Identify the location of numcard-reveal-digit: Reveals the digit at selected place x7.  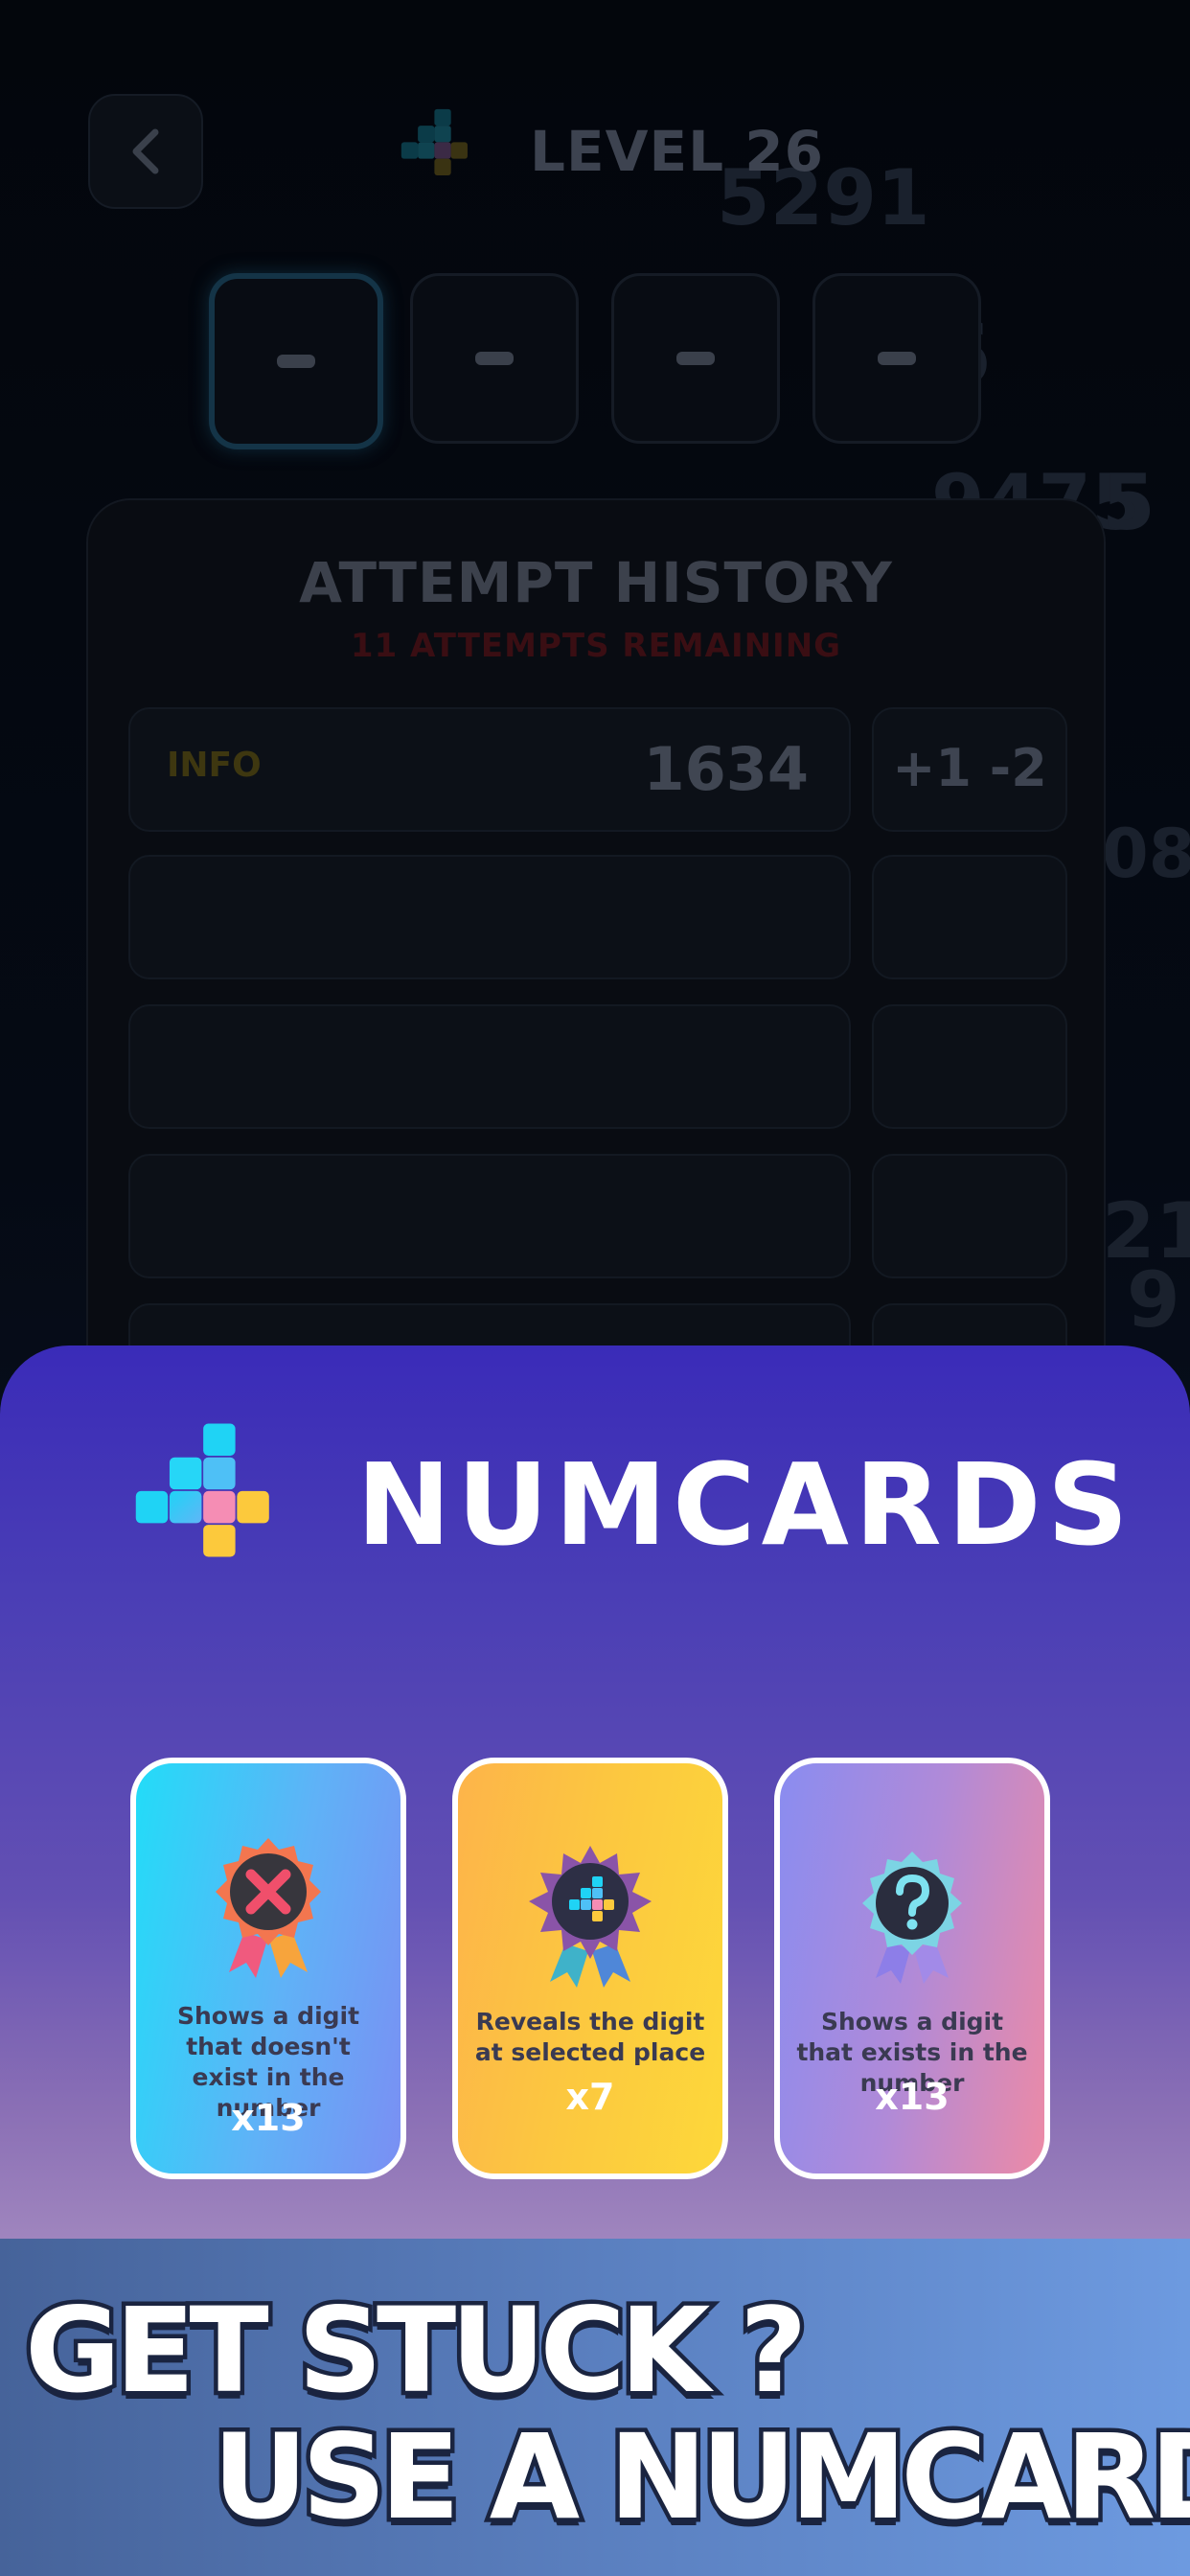
(590, 1968).